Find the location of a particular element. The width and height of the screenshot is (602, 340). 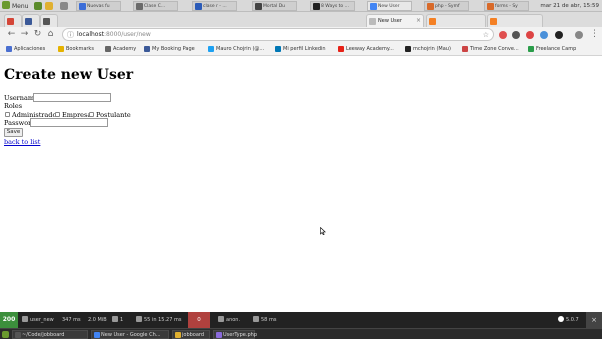

user-icon is located at coordinates (221, 319).